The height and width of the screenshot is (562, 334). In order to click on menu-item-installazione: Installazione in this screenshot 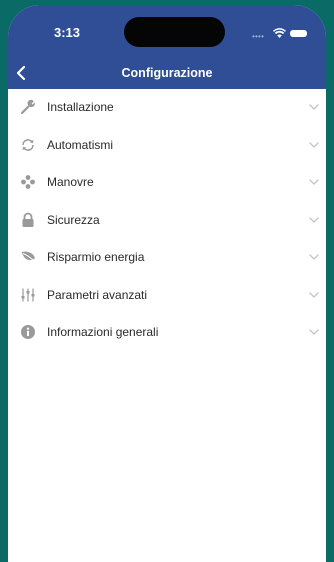, I will do `click(167, 108)`.